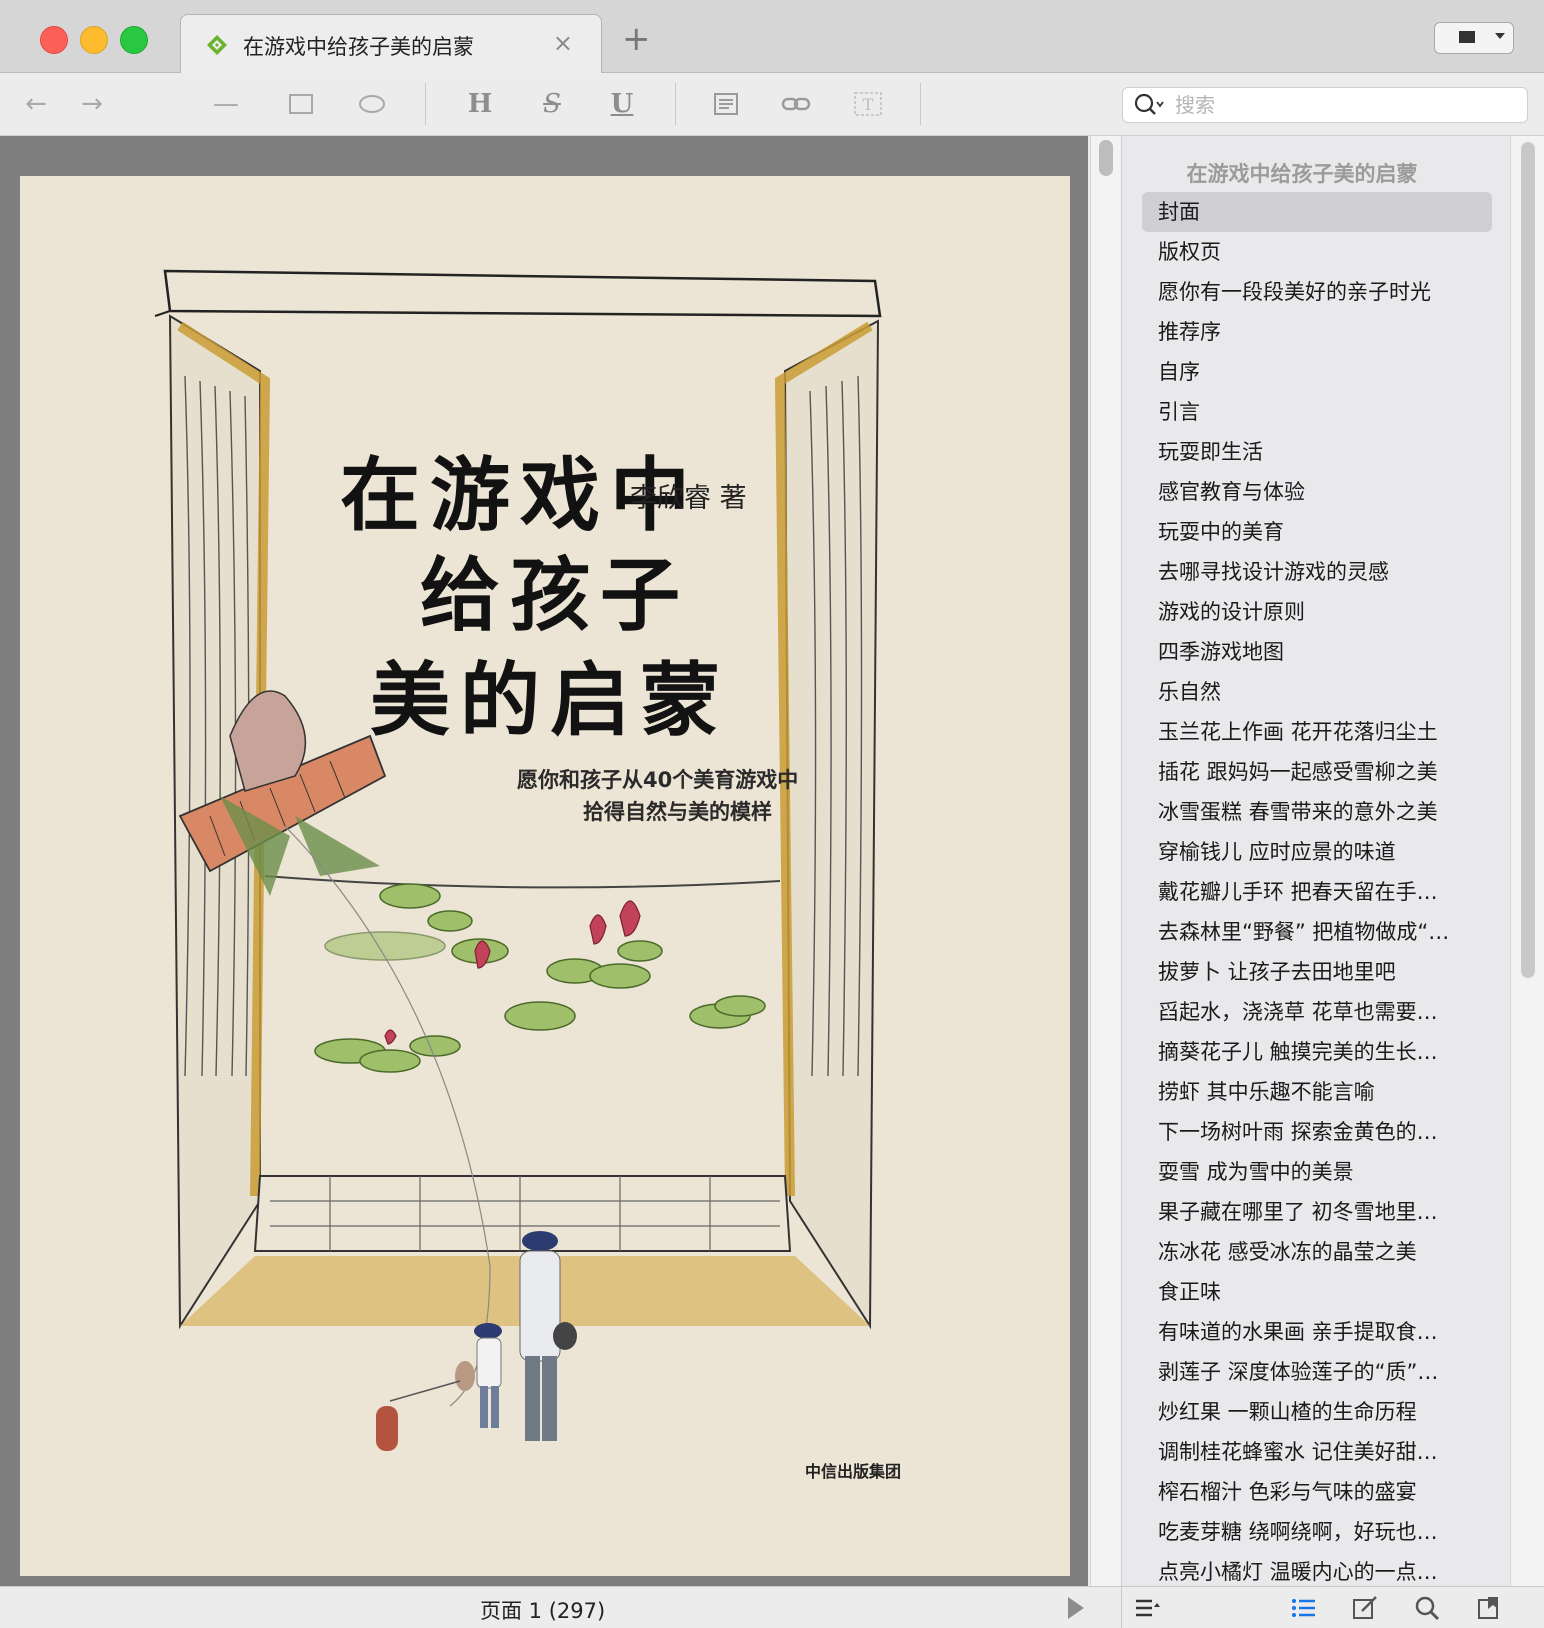 Image resolution: width=1544 pixels, height=1628 pixels. Describe the element at coordinates (1317, 292) in the screenshot. I see `toc-item: 愿你有一段段美好的亲子时光` at that location.